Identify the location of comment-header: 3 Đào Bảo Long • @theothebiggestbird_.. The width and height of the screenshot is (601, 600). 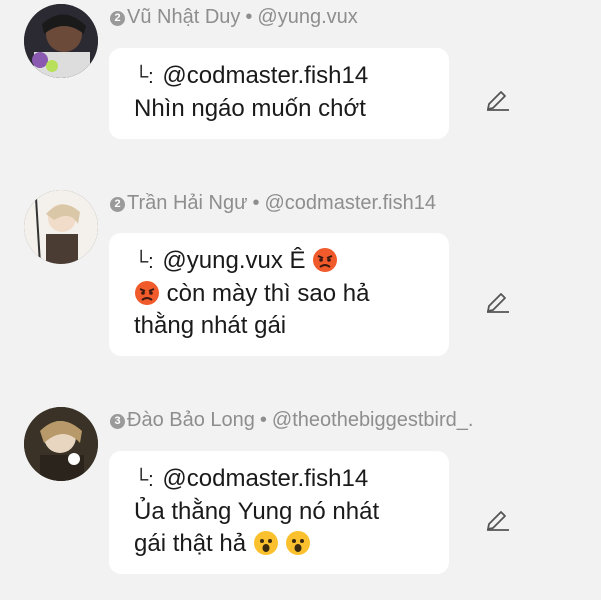
(291, 420).